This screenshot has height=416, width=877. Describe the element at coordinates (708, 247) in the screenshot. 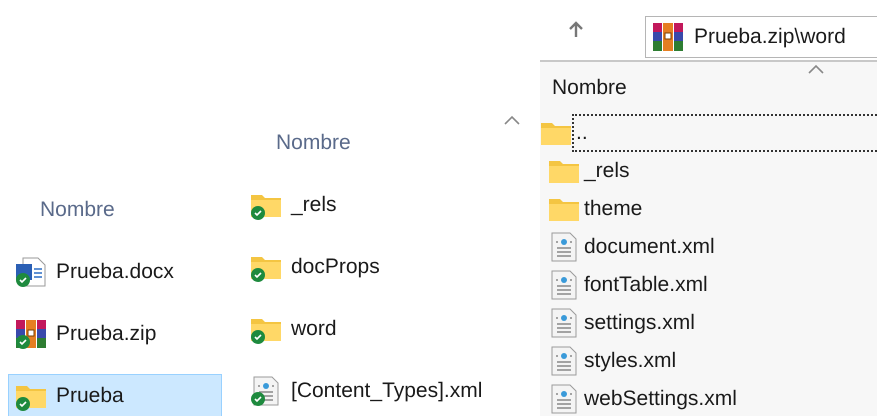

I see `file-item: document.xml` at that location.